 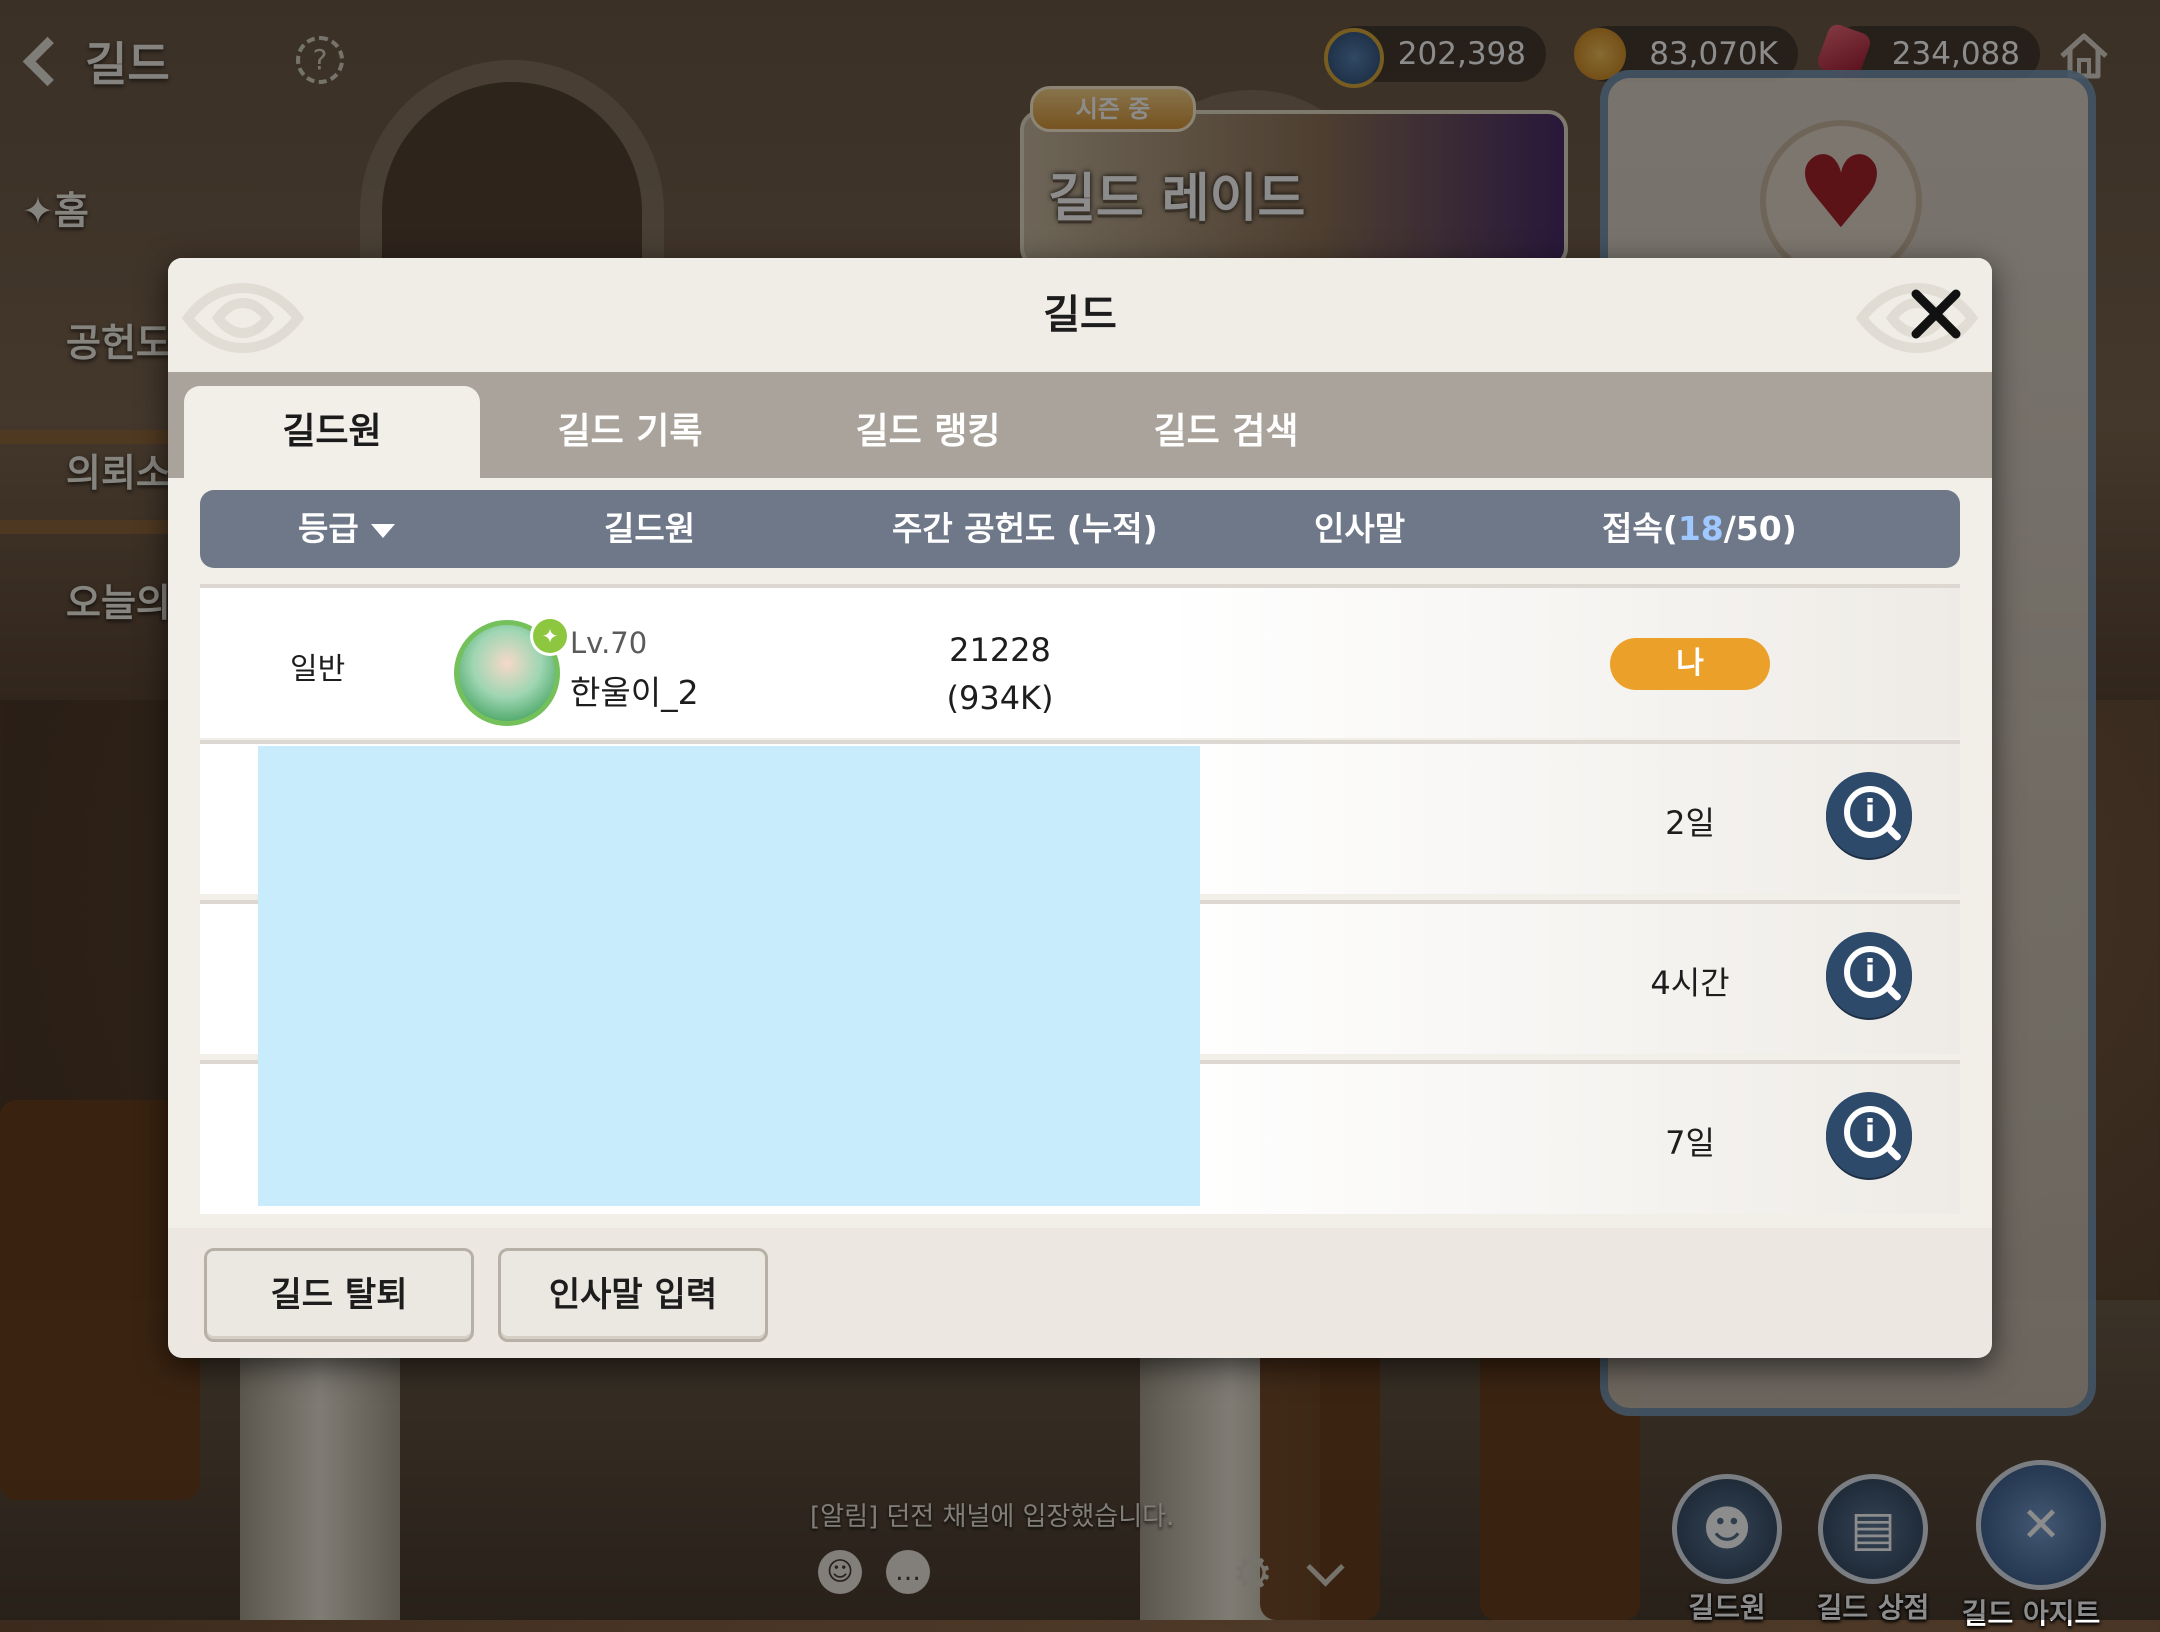 I want to click on online-now-count: 18, so click(x=1700, y=528).